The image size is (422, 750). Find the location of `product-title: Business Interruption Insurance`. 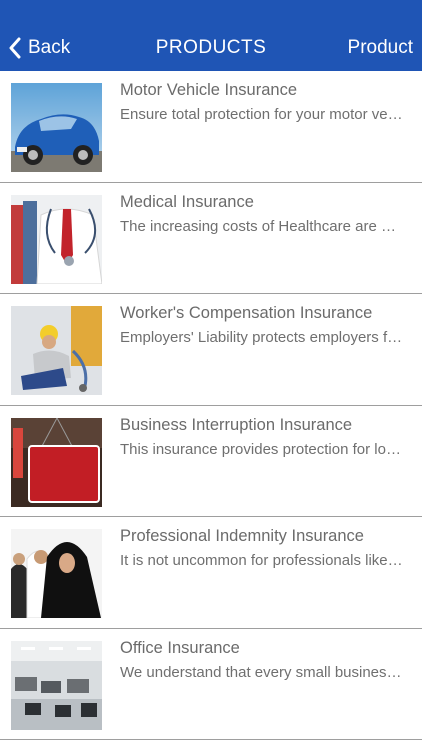

product-title: Business Interruption Insurance is located at coordinates (236, 424).